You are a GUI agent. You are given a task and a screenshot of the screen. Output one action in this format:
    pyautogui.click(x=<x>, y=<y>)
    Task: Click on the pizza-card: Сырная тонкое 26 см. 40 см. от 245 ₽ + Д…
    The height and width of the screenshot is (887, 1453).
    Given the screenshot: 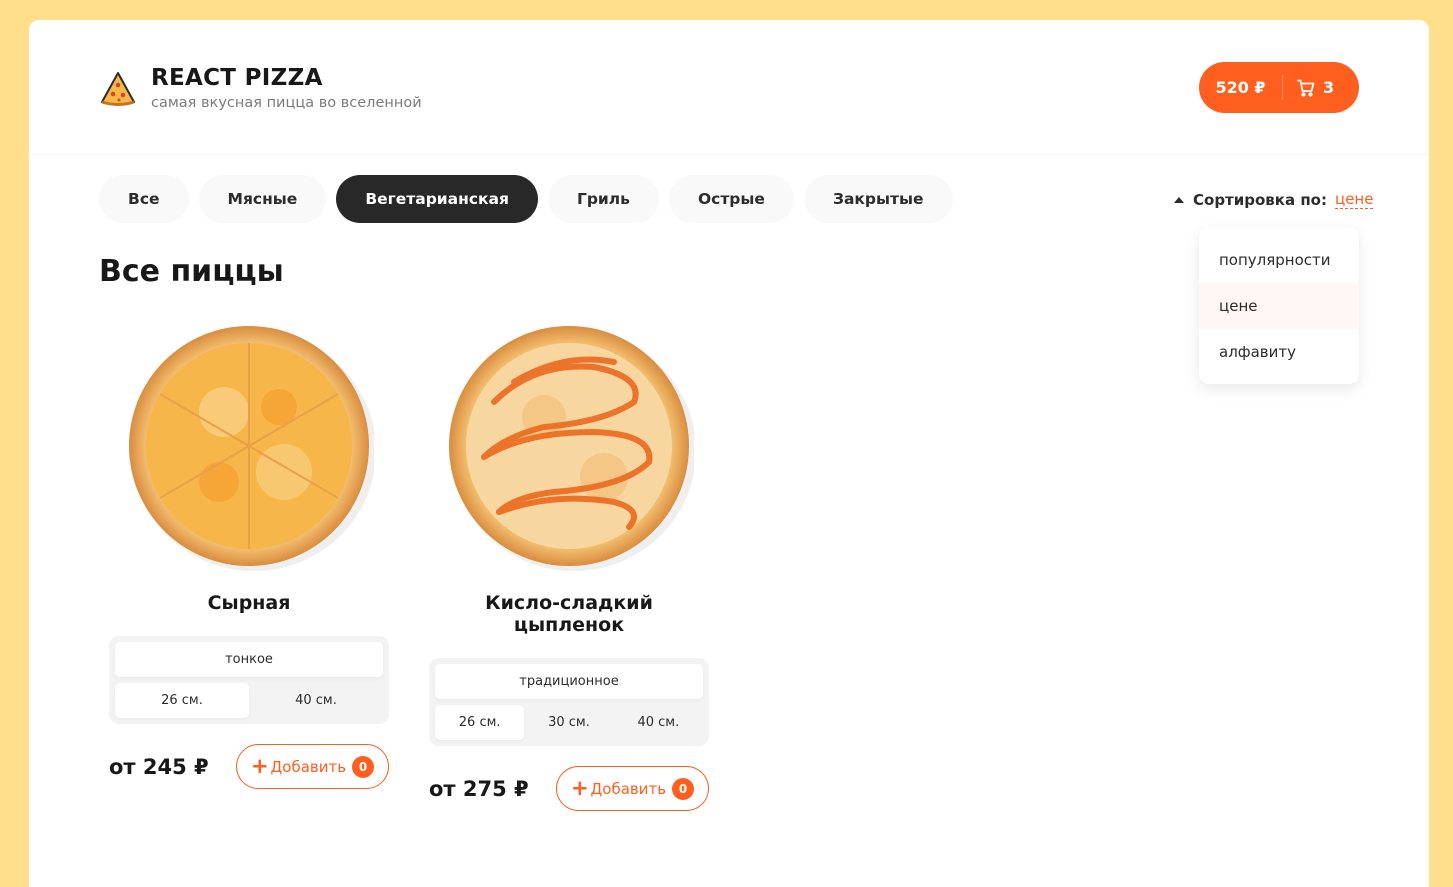 What is the action you would take?
    pyautogui.click(x=249, y=555)
    